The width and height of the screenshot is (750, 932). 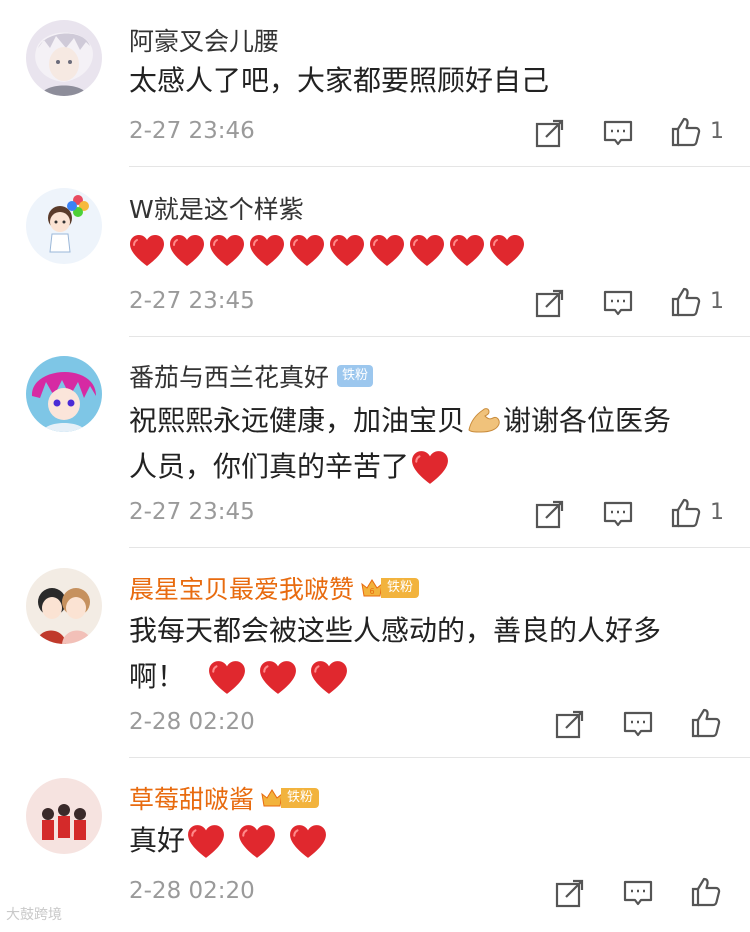 What do you see at coordinates (429, 654) in the screenshot?
I see `comment-text: 我每天都会被这些人感动的，善良的人好多 啊！` at bounding box center [429, 654].